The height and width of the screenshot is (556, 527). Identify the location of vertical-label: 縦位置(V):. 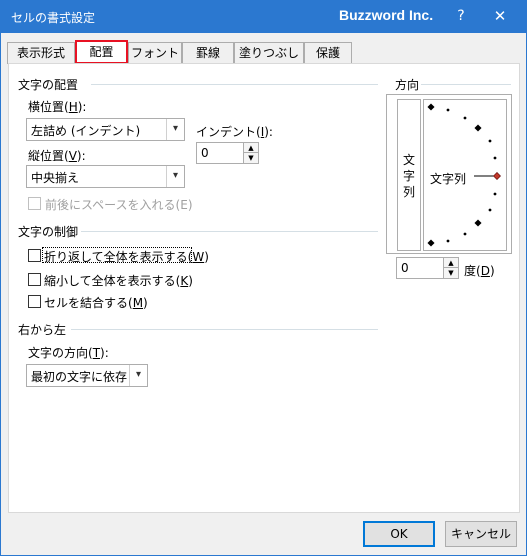
(57, 156).